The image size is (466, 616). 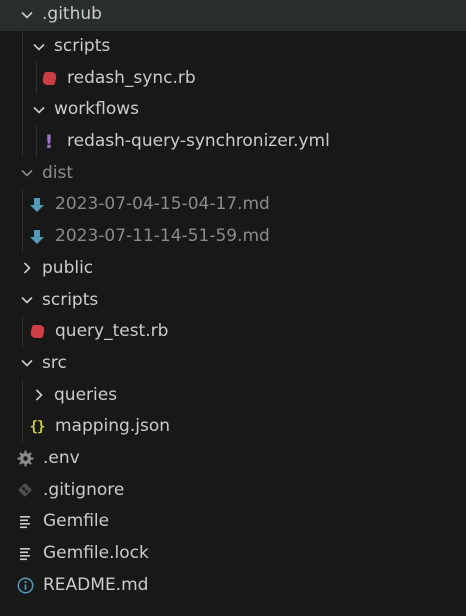 I want to click on file-label: .gitignore, so click(x=84, y=489).